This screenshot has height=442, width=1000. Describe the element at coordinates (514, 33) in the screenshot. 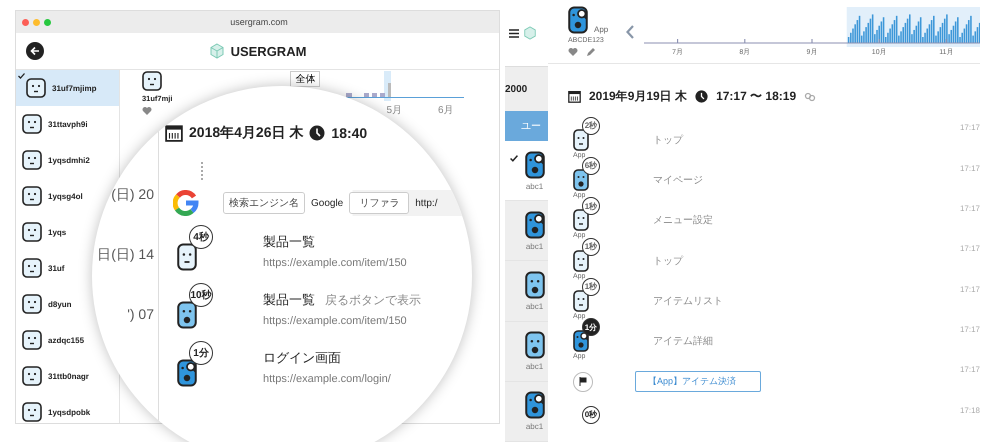

I see `menu-icon` at that location.